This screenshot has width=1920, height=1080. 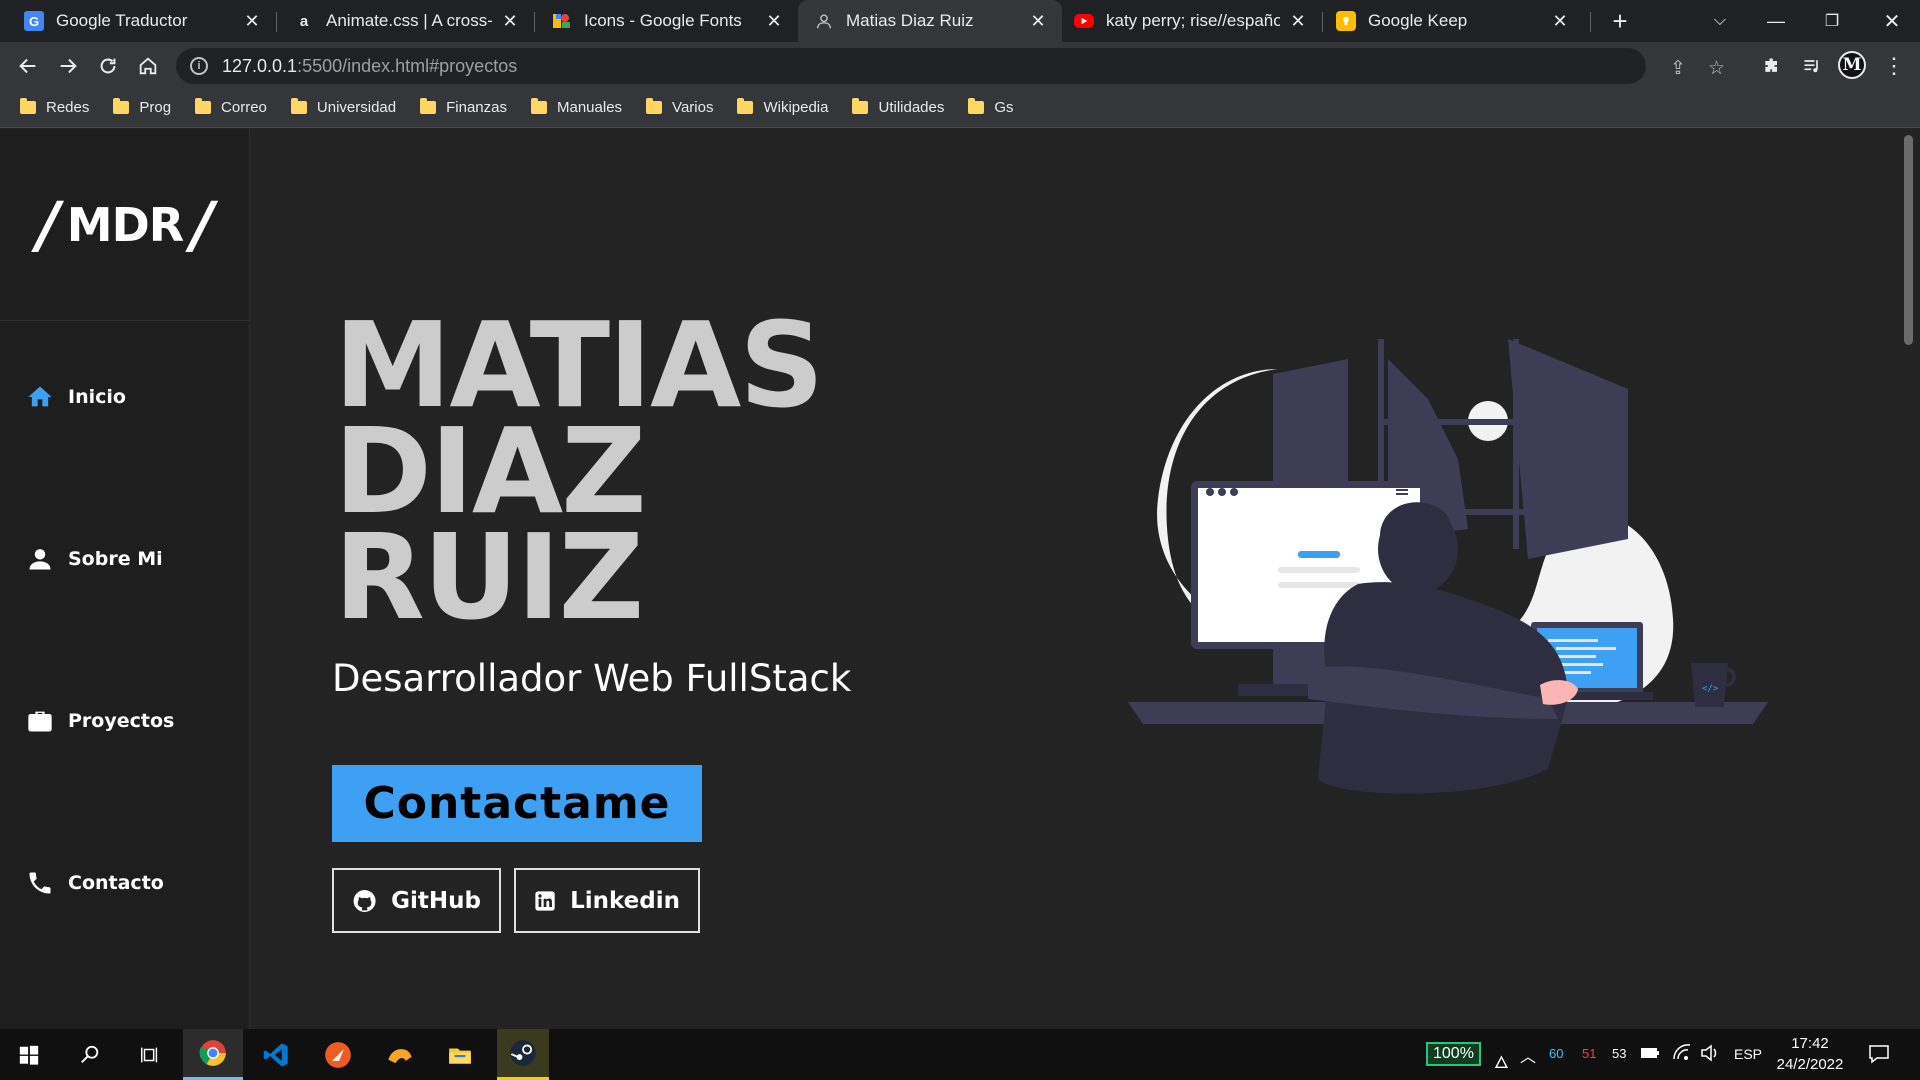 I want to click on postman-icon, so click(x=338, y=1054).